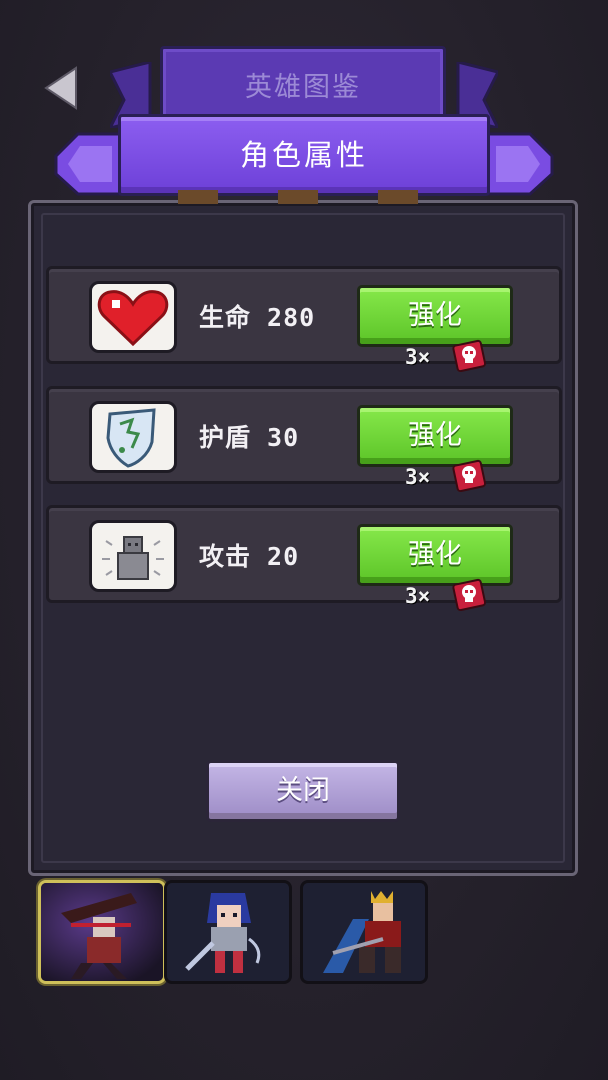 Image resolution: width=608 pixels, height=1080 pixels. What do you see at coordinates (133, 317) in the screenshot?
I see `heart-icon` at bounding box center [133, 317].